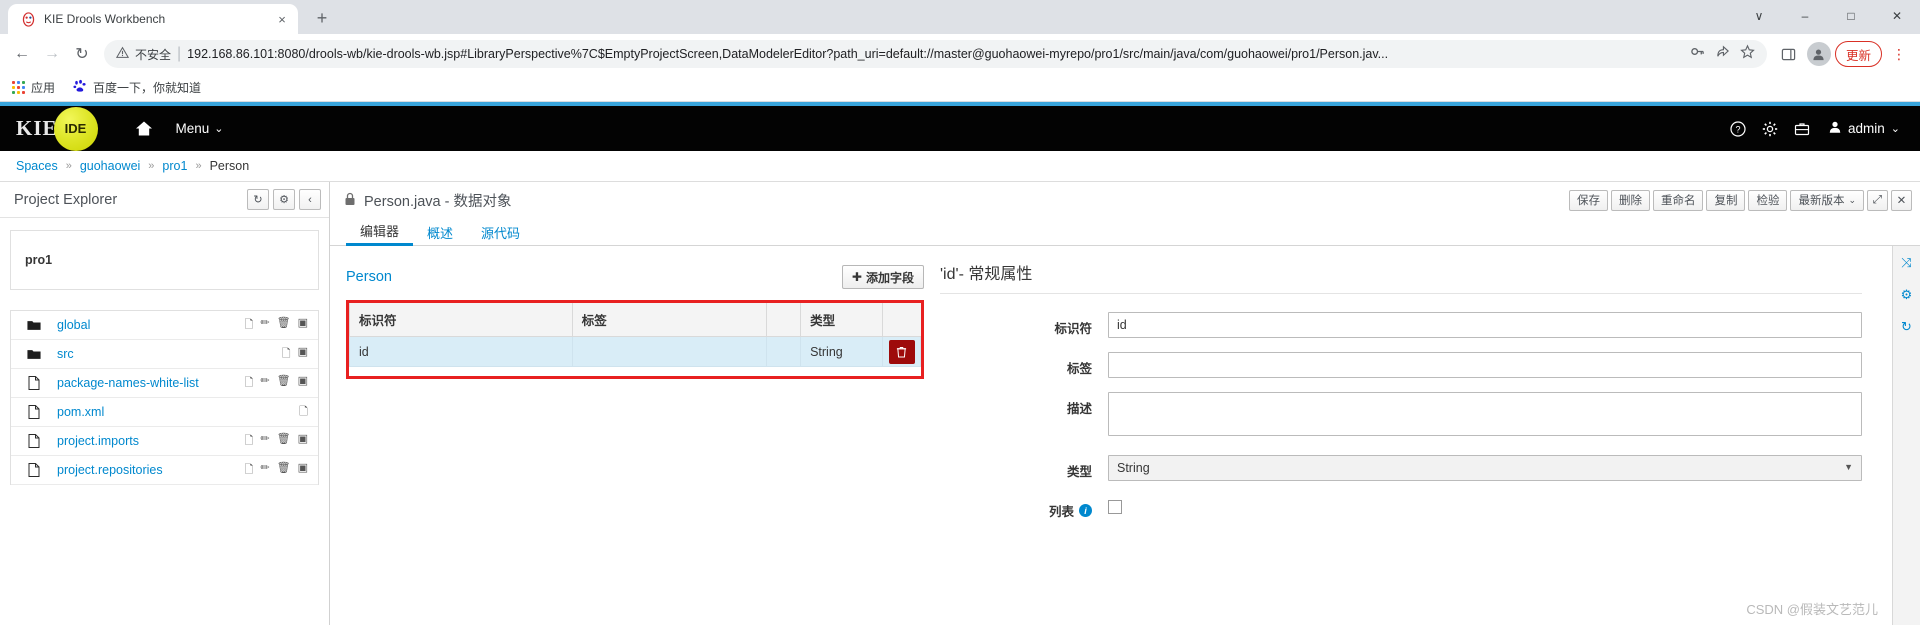 The image size is (1920, 628). Describe the element at coordinates (1901, 200) in the screenshot. I see `close-button: ✕` at that location.